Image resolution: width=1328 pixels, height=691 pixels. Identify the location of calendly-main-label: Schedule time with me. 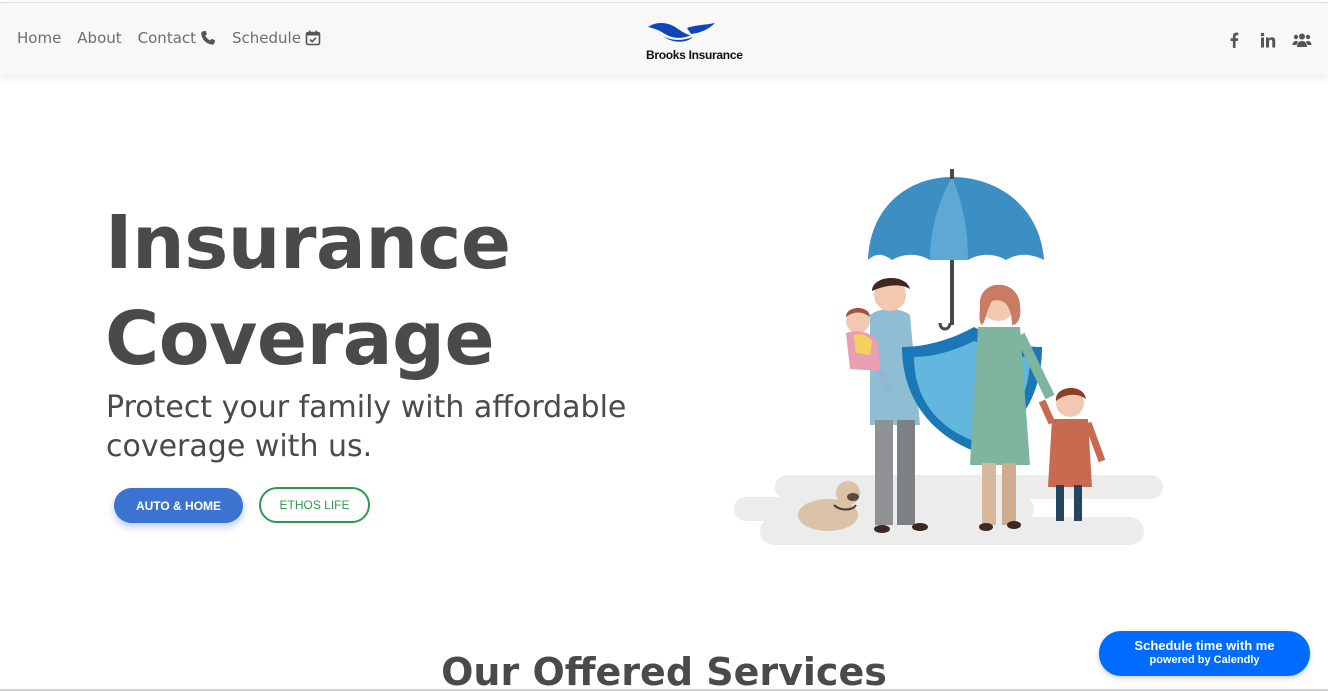
(1204, 645).